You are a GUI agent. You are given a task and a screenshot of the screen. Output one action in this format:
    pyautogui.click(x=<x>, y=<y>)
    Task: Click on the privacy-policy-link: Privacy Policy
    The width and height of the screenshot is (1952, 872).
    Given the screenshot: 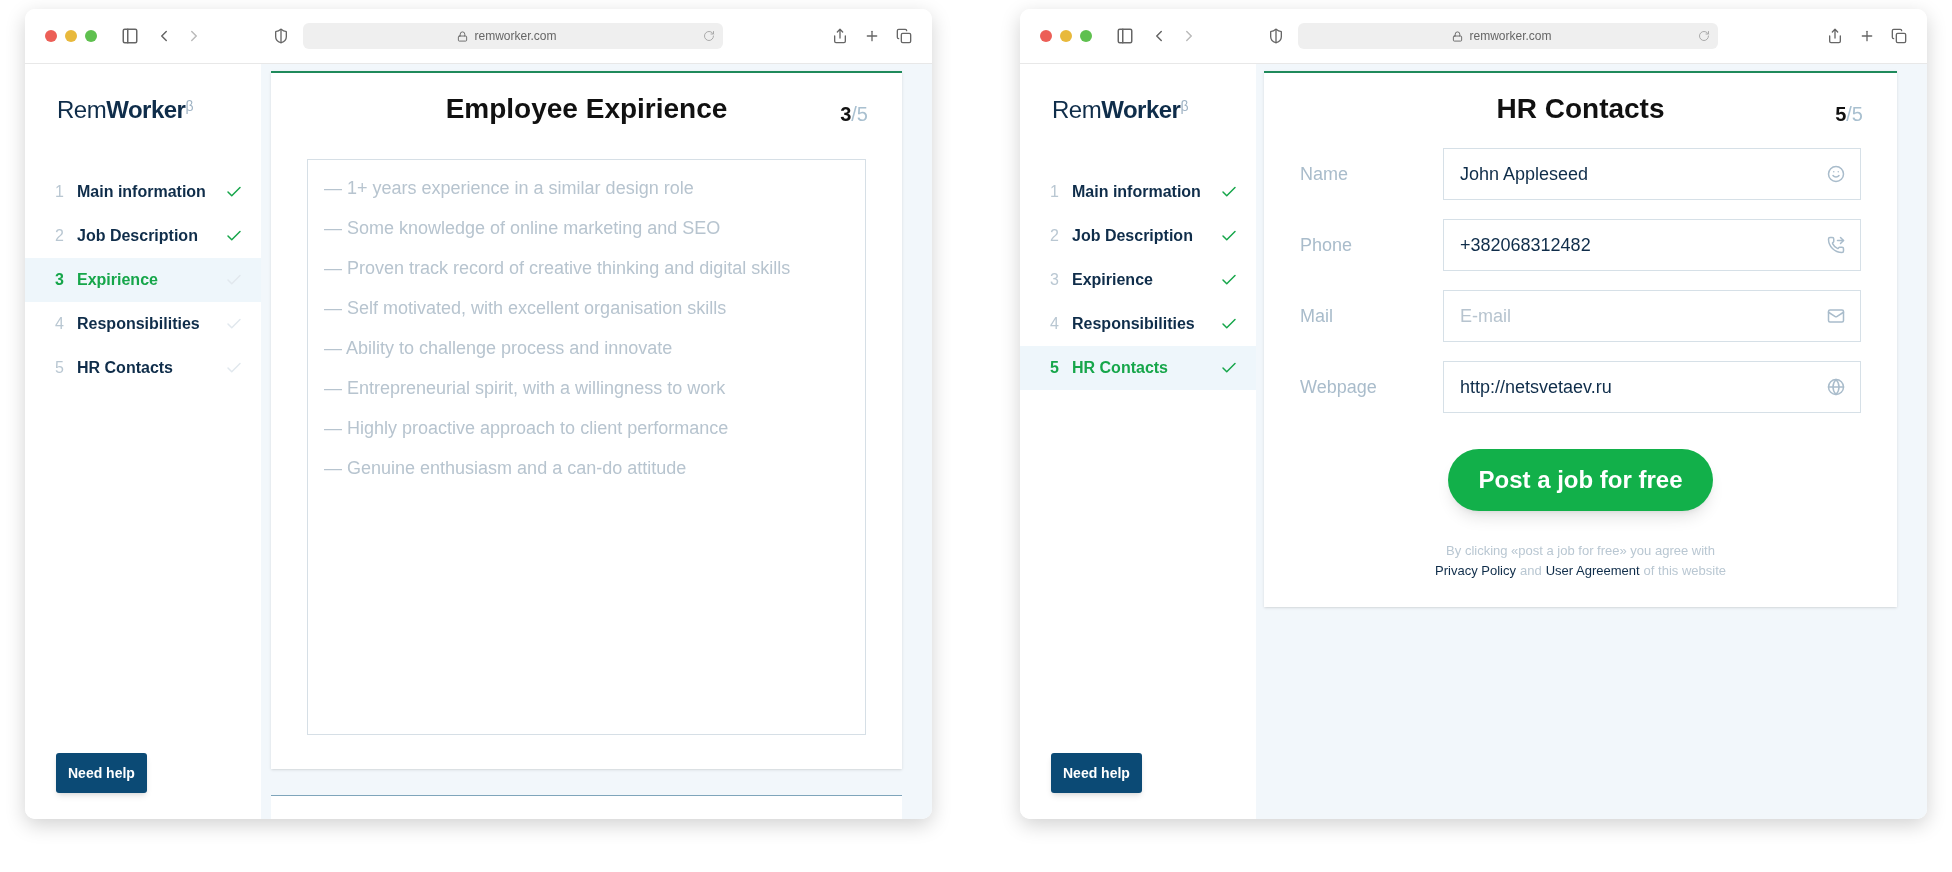 What is the action you would take?
    pyautogui.click(x=1475, y=571)
    